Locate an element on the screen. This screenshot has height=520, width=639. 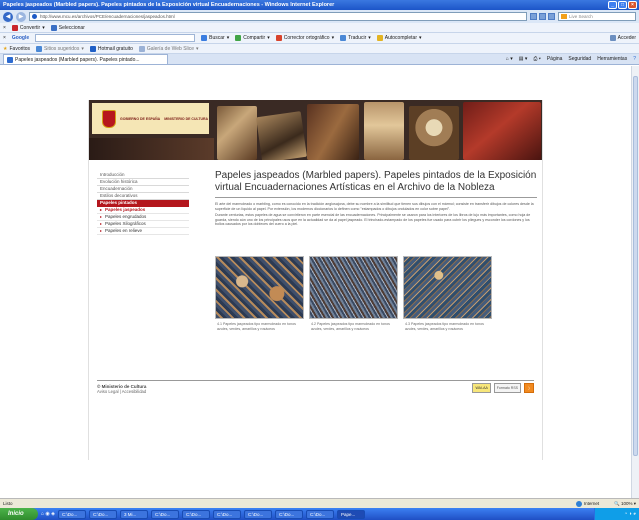
header-banner: GOBIERNO DE ESPAÑA MINISTERIO DE CULTURA is located at coordinates (315, 130).